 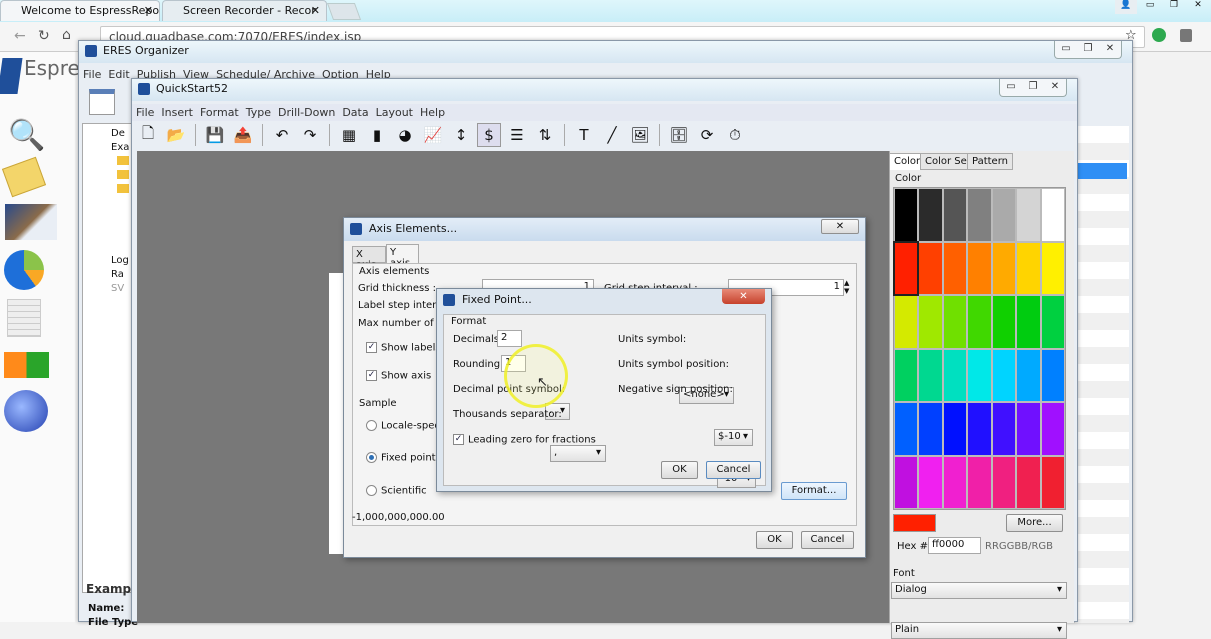 What do you see at coordinates (640, 135) in the screenshot?
I see `image-icon: 🖼` at bounding box center [640, 135].